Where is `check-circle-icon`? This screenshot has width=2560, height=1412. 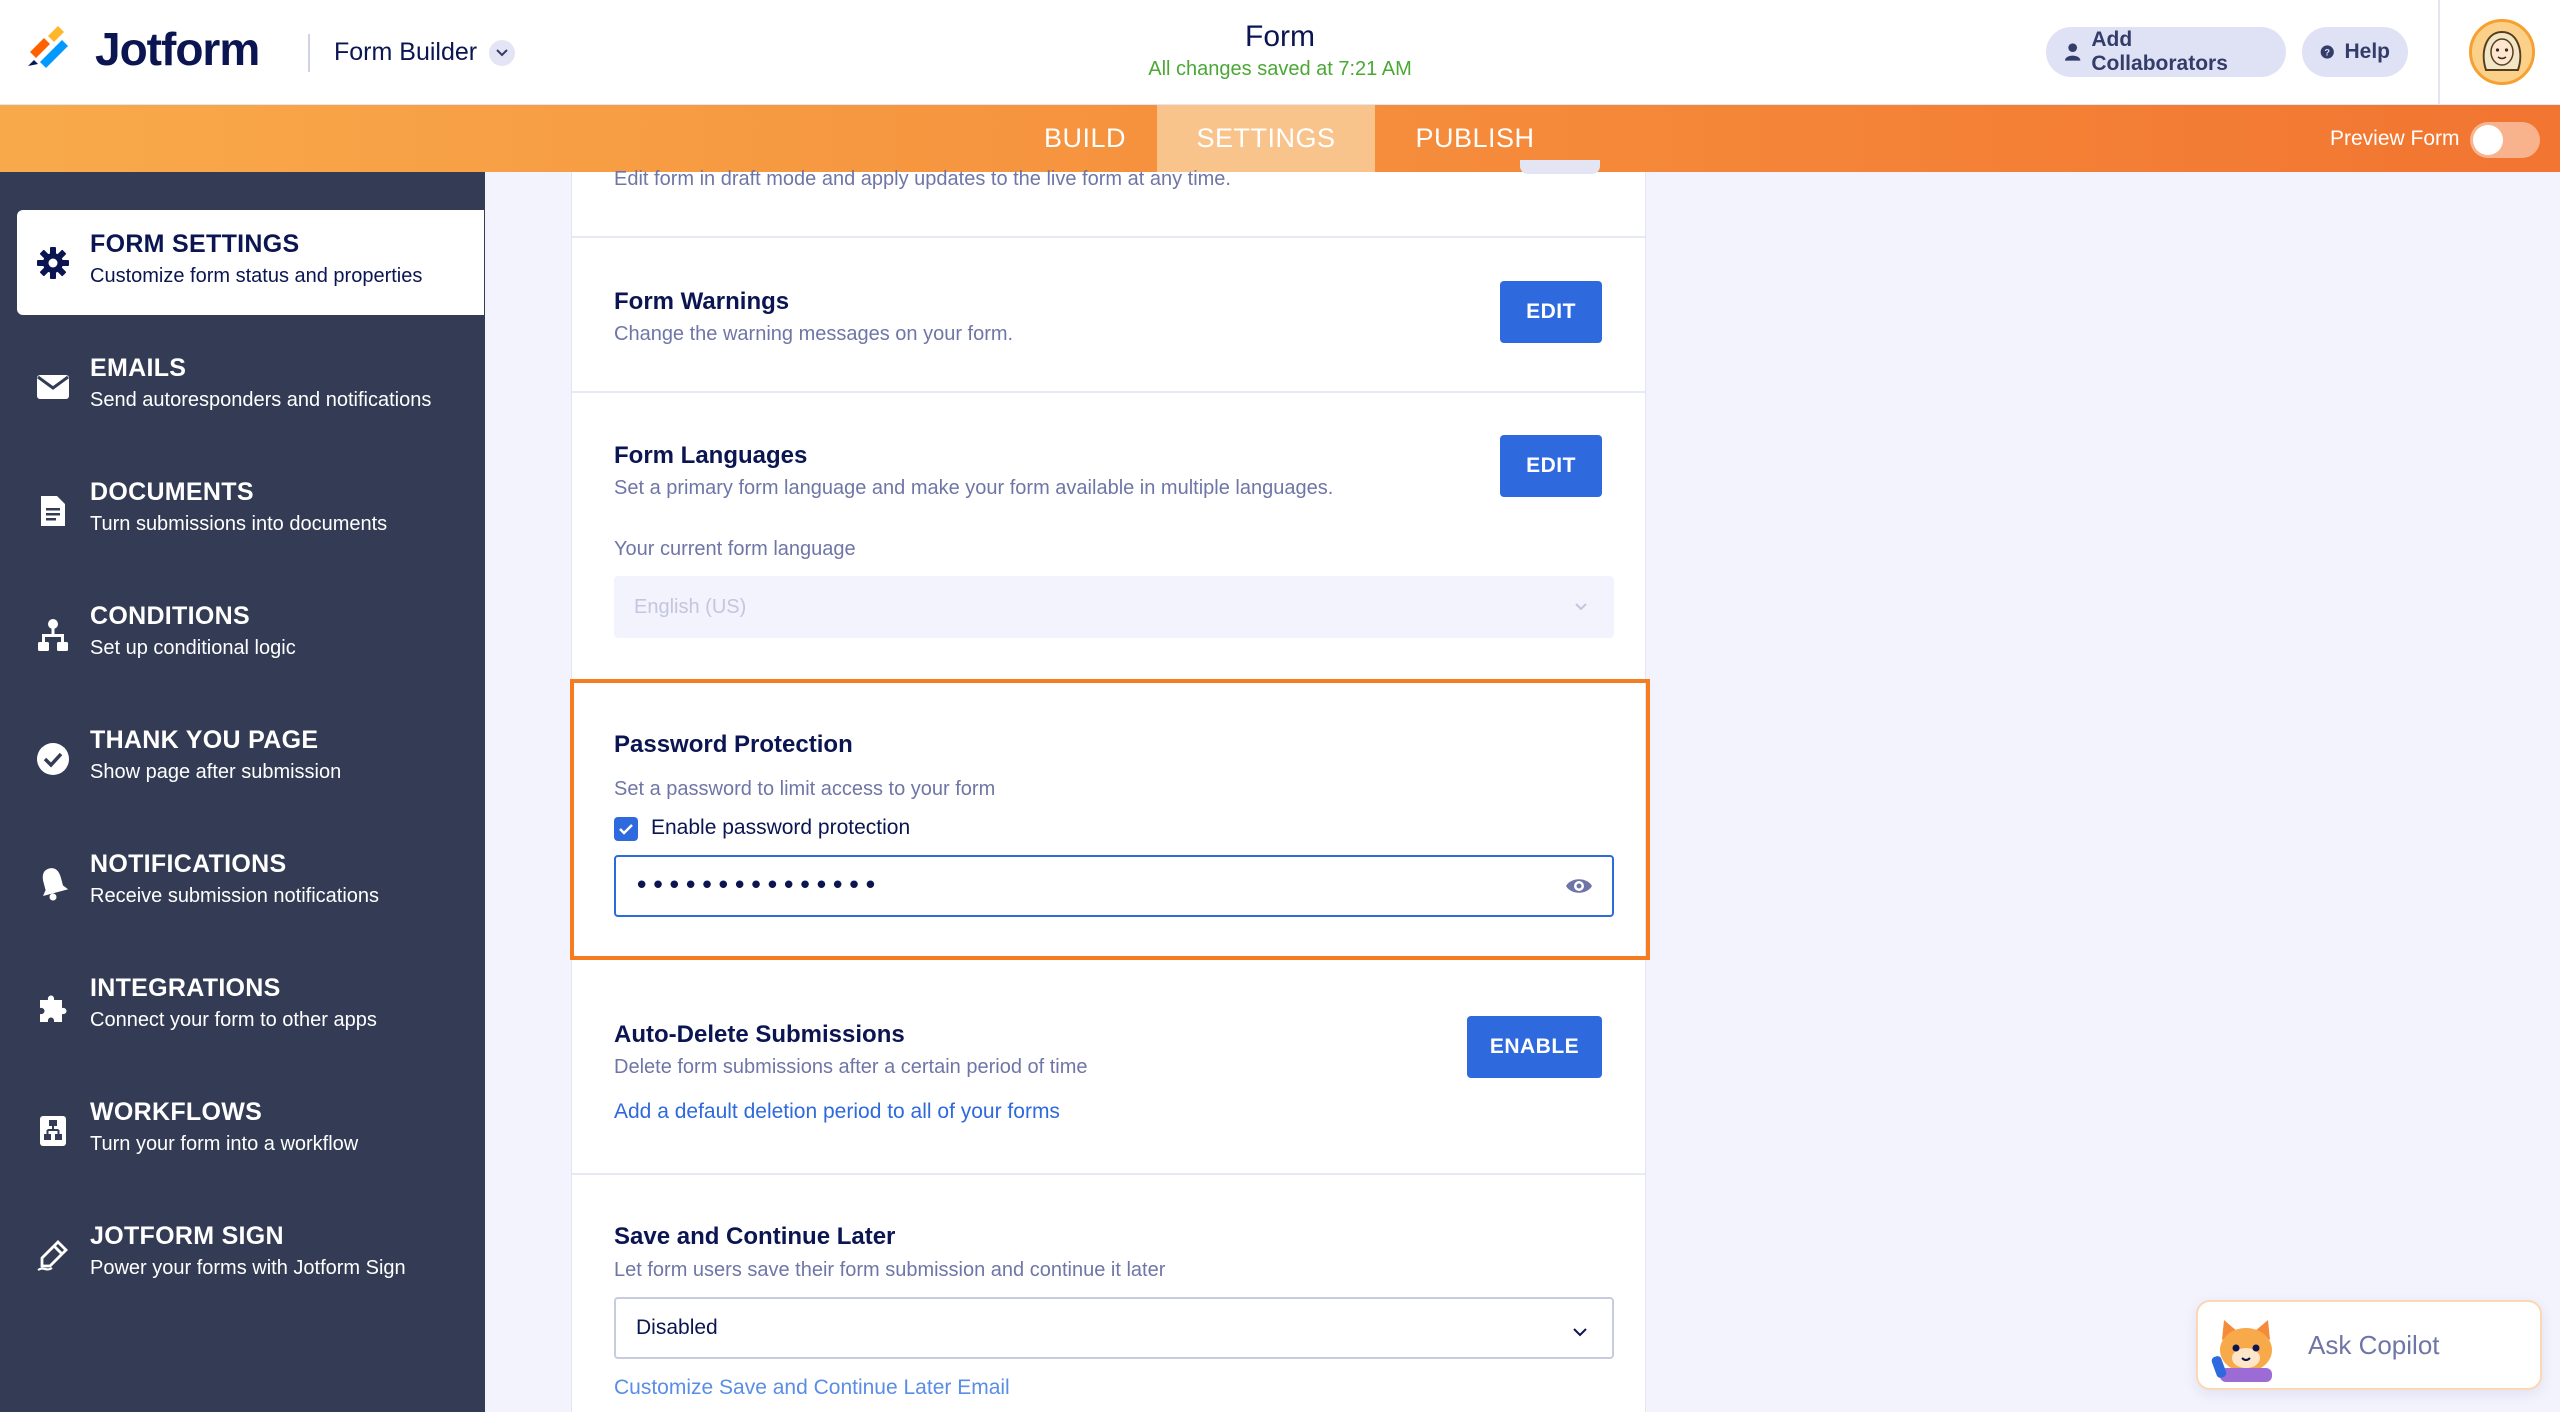 check-circle-icon is located at coordinates (53, 759).